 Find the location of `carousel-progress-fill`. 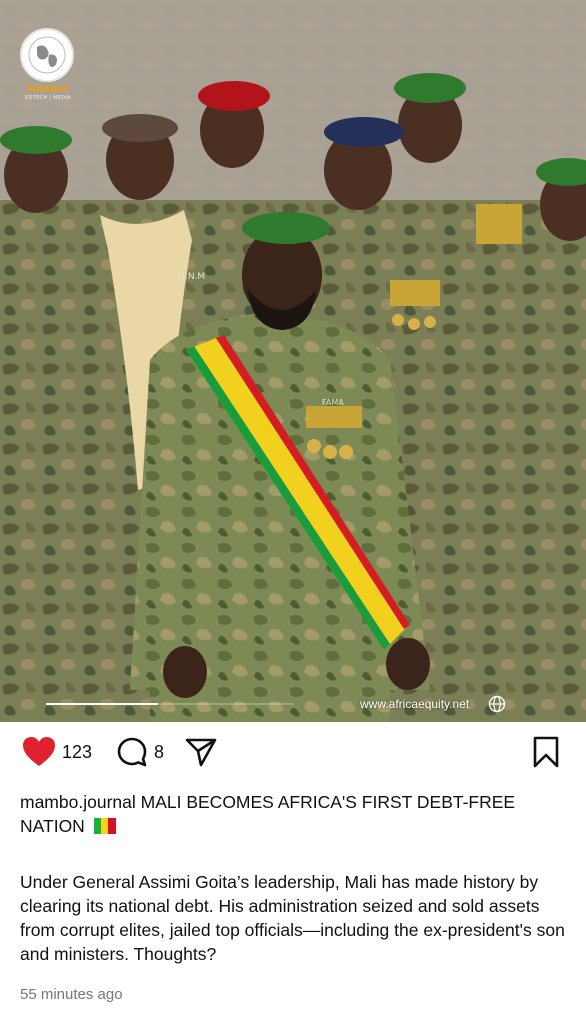

carousel-progress-fill is located at coordinates (102, 704).